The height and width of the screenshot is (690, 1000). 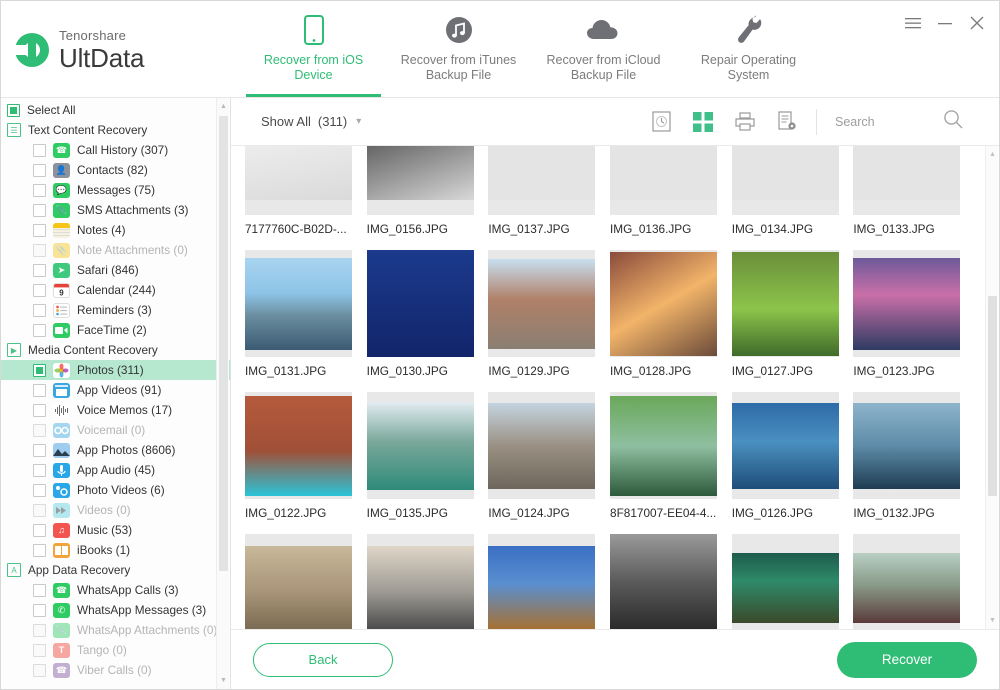 What do you see at coordinates (661, 122) in the screenshot?
I see `timeline-view-icon` at bounding box center [661, 122].